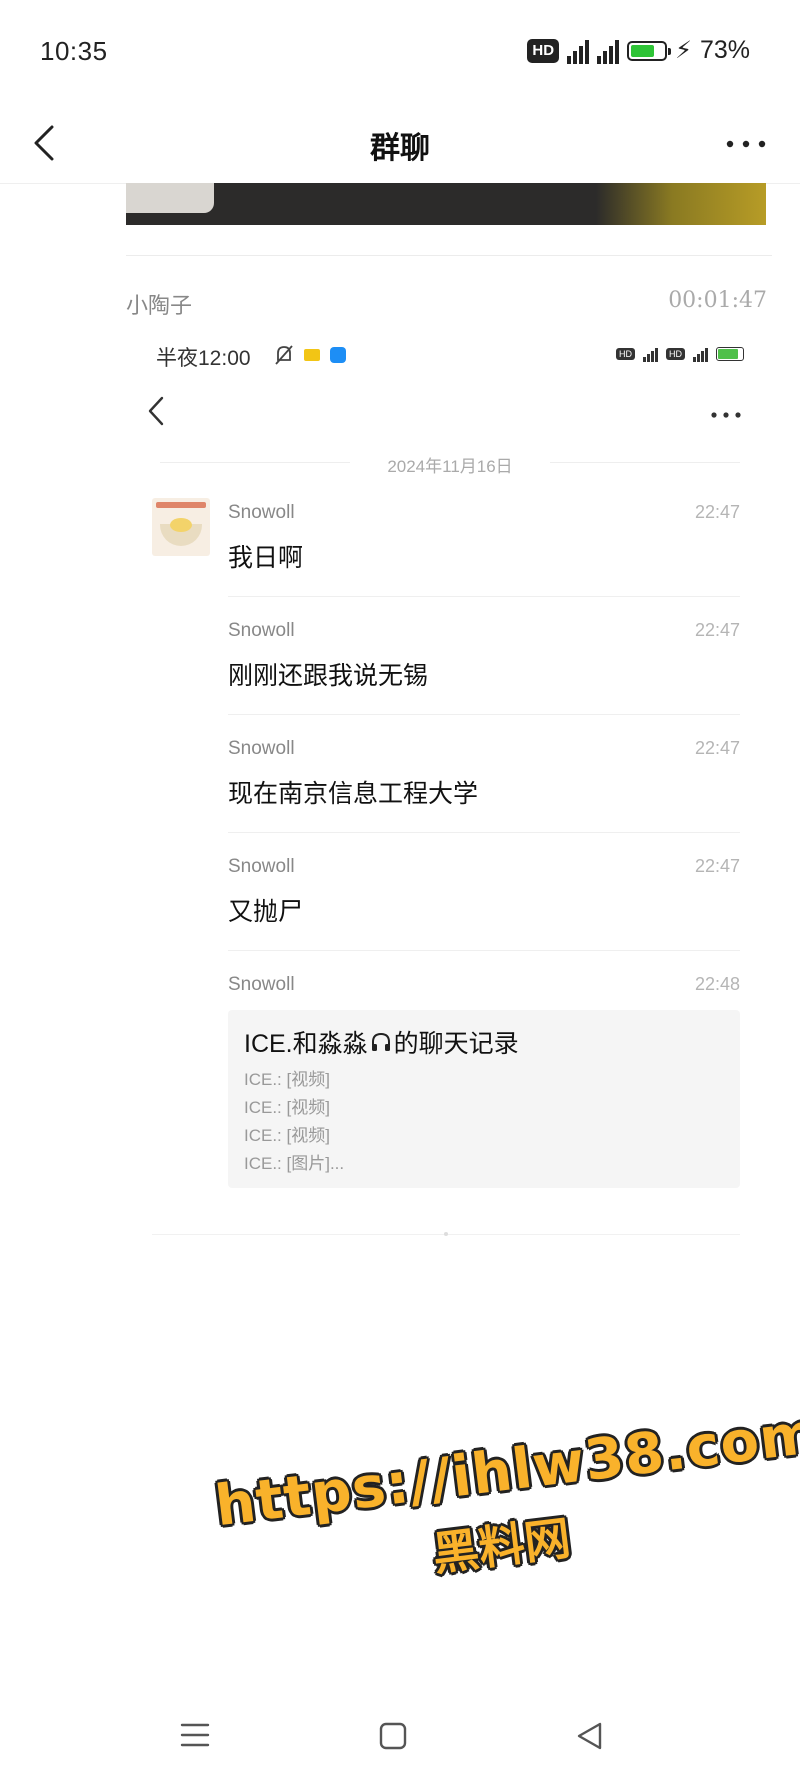 This screenshot has height=1787, width=800. What do you see at coordinates (683, 50) in the screenshot?
I see `charging-icon: ⚡` at bounding box center [683, 50].